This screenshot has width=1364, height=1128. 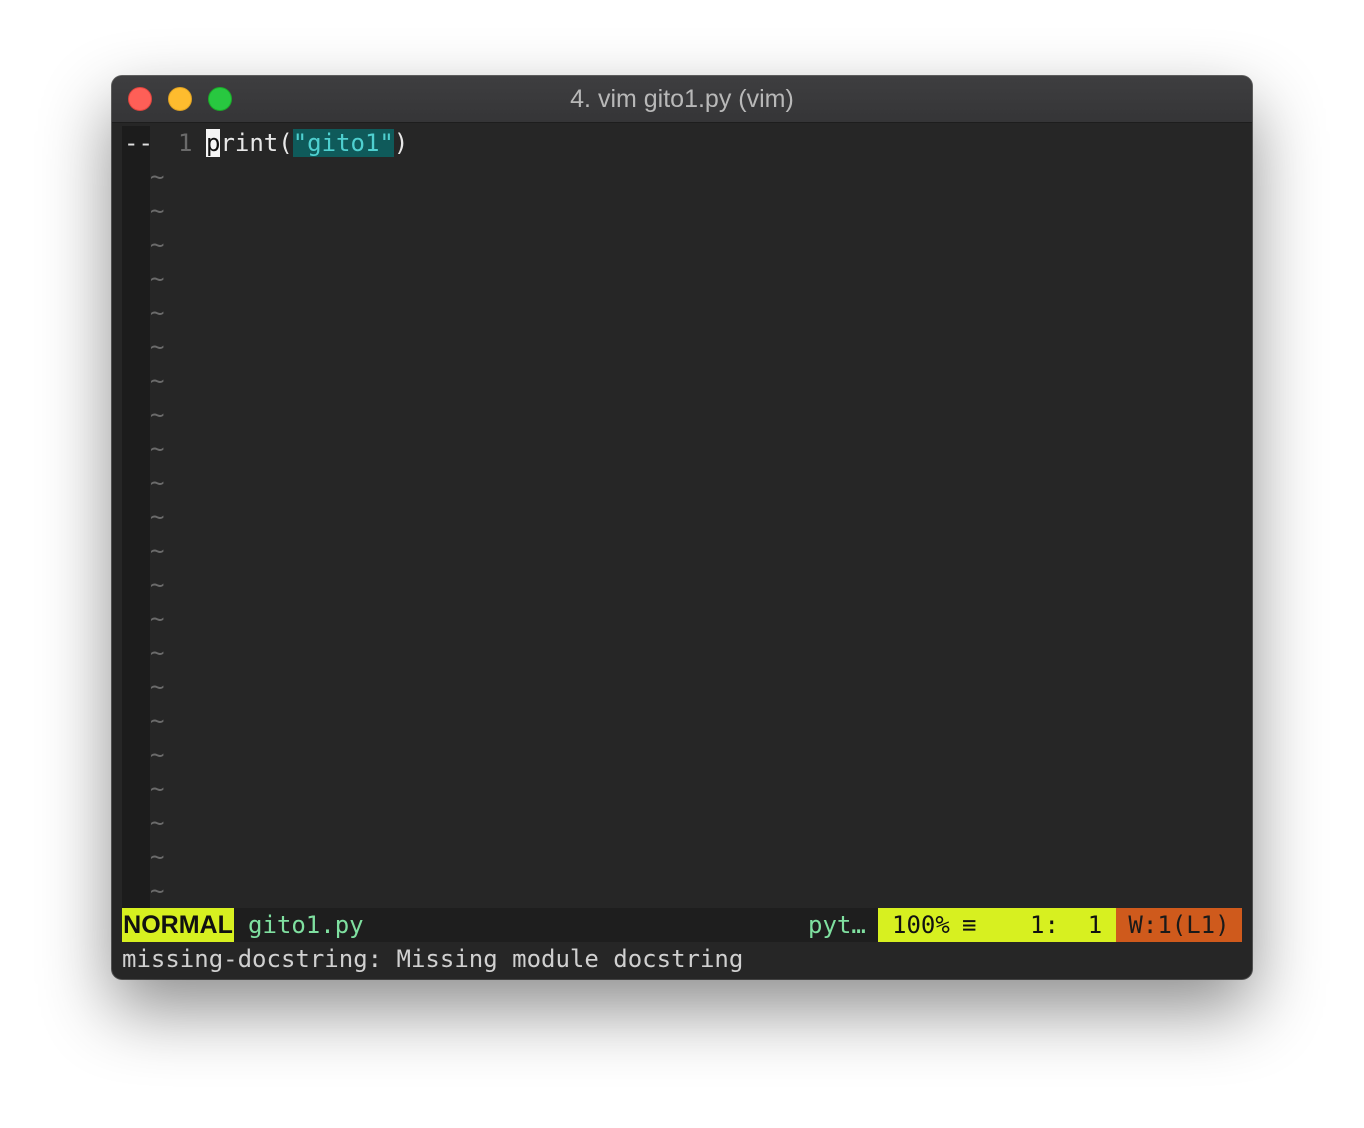 What do you see at coordinates (157, 534) in the screenshot?
I see `empty-line-markers: ~ ~ ~ ~ ~ ~ ~ ~ ~ ~ ~ ~ ~ ~ ~ ~ ~ ~ ~ ~ ~ ~` at bounding box center [157, 534].